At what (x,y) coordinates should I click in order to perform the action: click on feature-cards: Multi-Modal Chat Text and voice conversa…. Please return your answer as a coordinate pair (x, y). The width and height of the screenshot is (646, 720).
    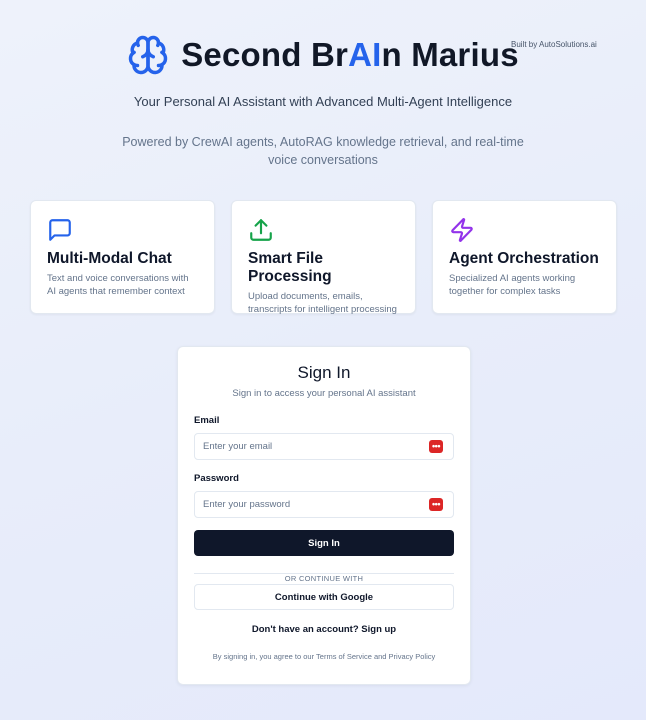
    Looking at the image, I should click on (324, 257).